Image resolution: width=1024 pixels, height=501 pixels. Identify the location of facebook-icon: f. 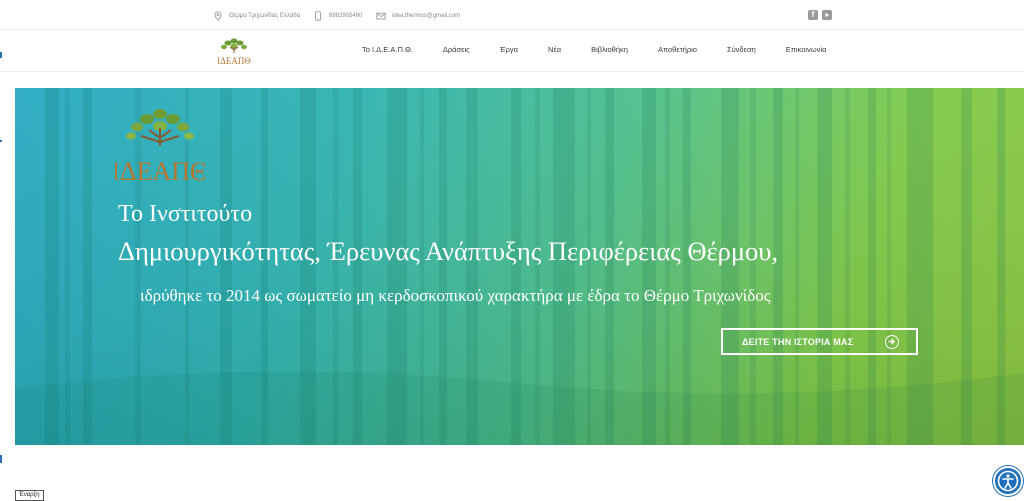
(813, 15).